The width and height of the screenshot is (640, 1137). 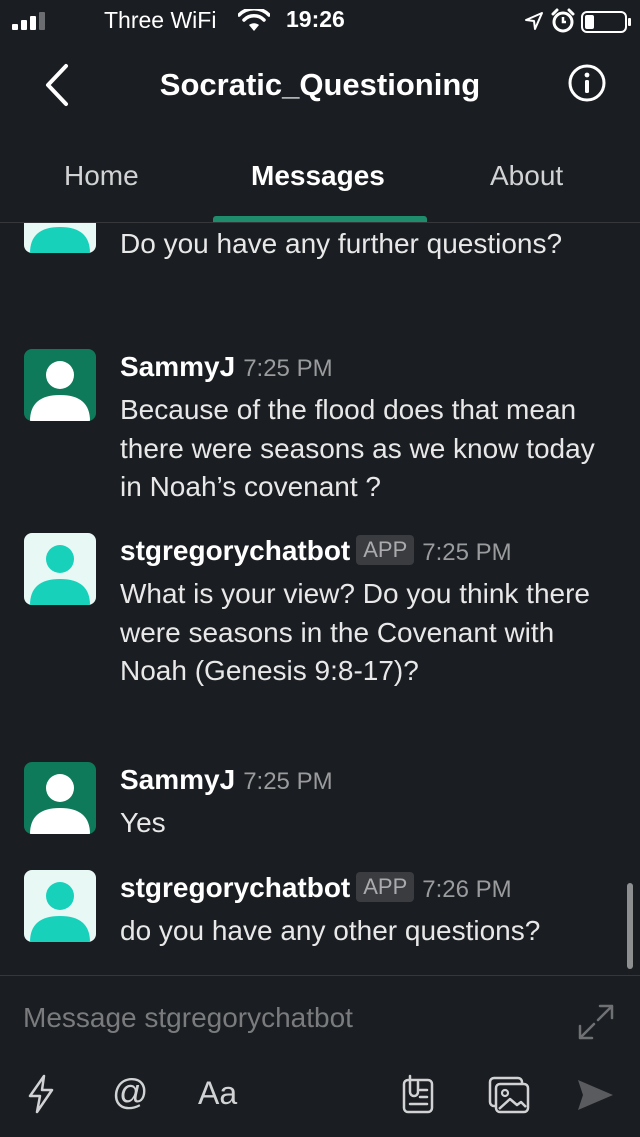 What do you see at coordinates (315, 19) in the screenshot?
I see `clock: 19:26` at bounding box center [315, 19].